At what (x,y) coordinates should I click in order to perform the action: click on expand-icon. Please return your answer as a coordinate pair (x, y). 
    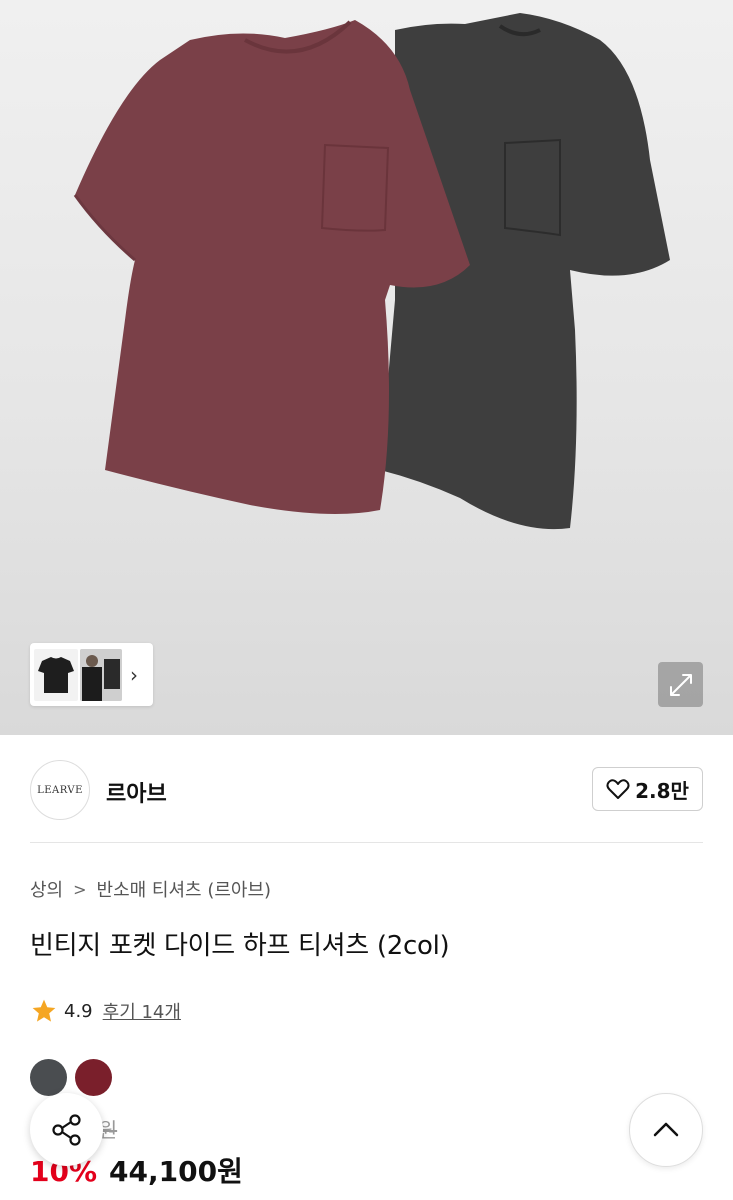
    Looking at the image, I should click on (680, 684).